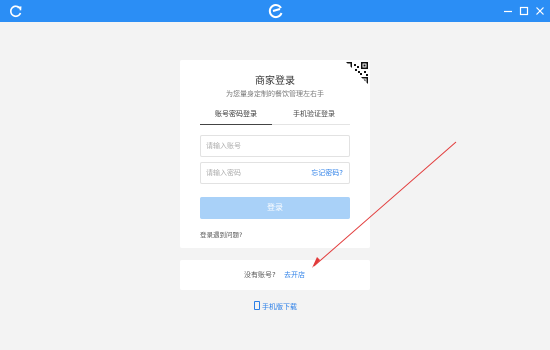 Image resolution: width=550 pixels, height=350 pixels. Describe the element at coordinates (236, 116) in the screenshot. I see `tab-password-login: 账号密码登录` at that location.